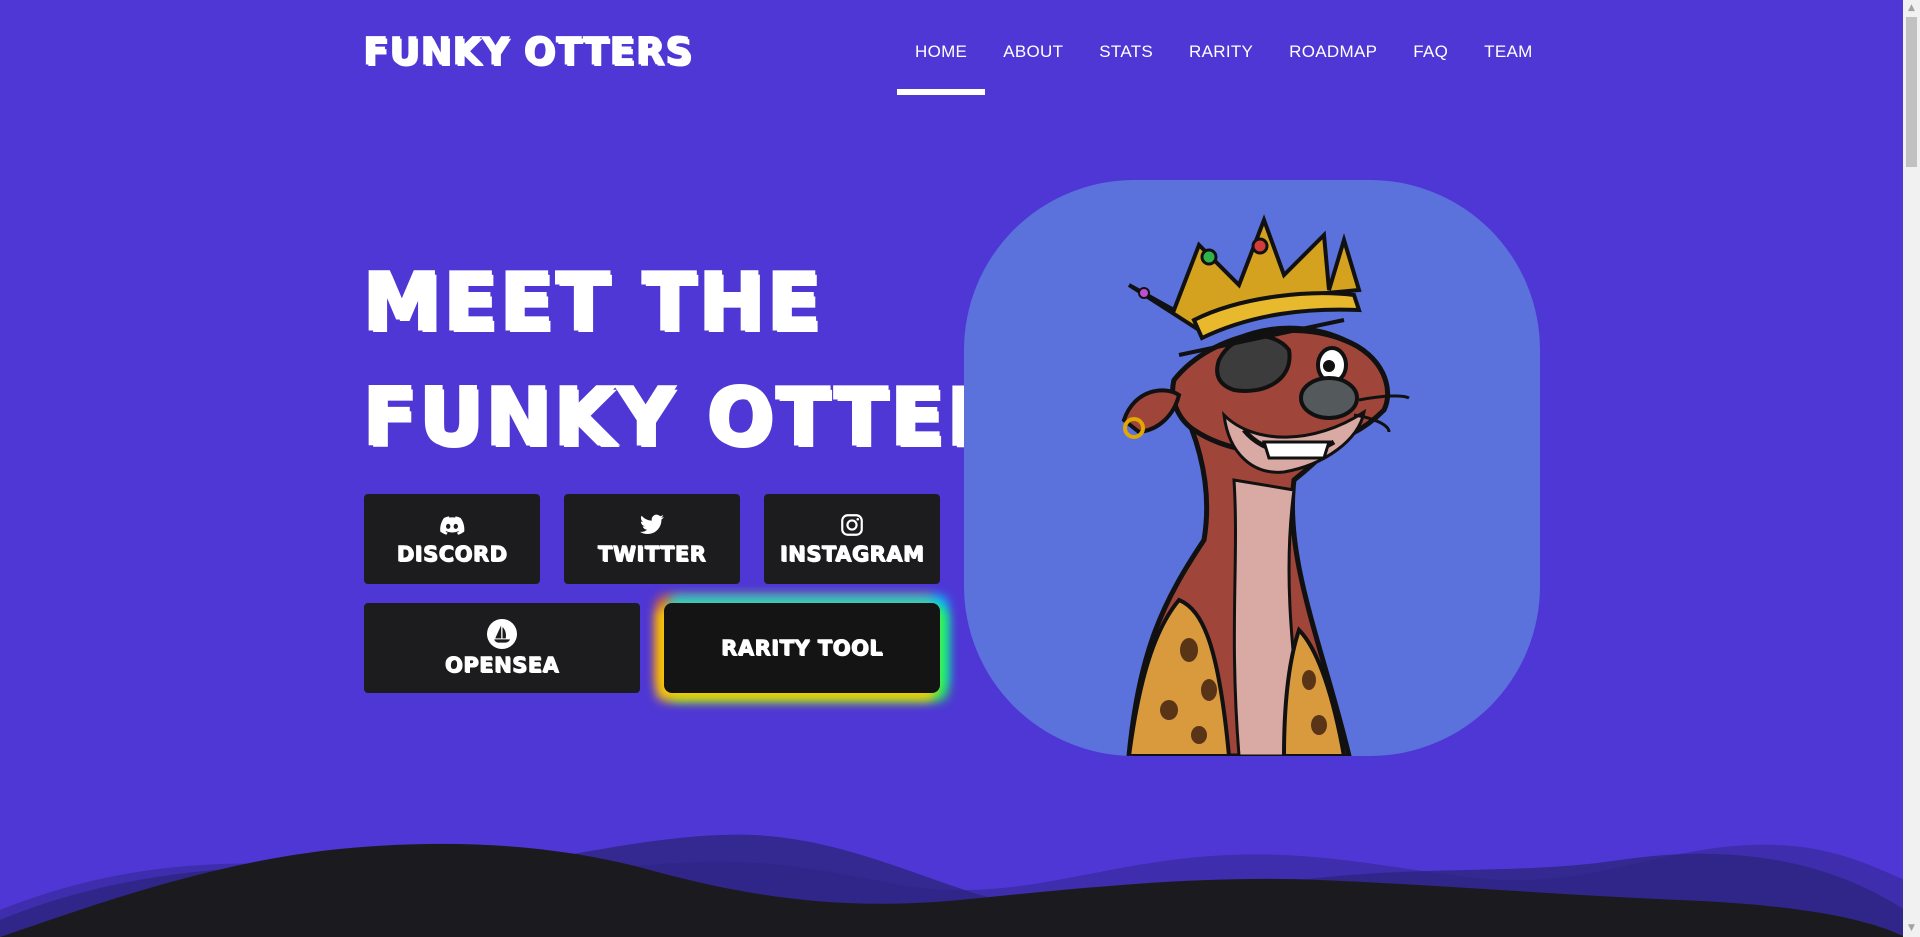 This screenshot has height=937, width=1920. I want to click on nav-about: ABOUT, so click(1033, 52).